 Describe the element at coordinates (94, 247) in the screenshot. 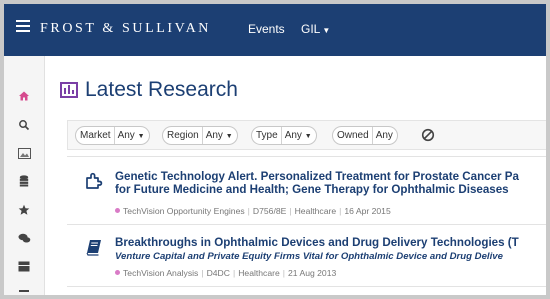

I see `book-icon` at that location.